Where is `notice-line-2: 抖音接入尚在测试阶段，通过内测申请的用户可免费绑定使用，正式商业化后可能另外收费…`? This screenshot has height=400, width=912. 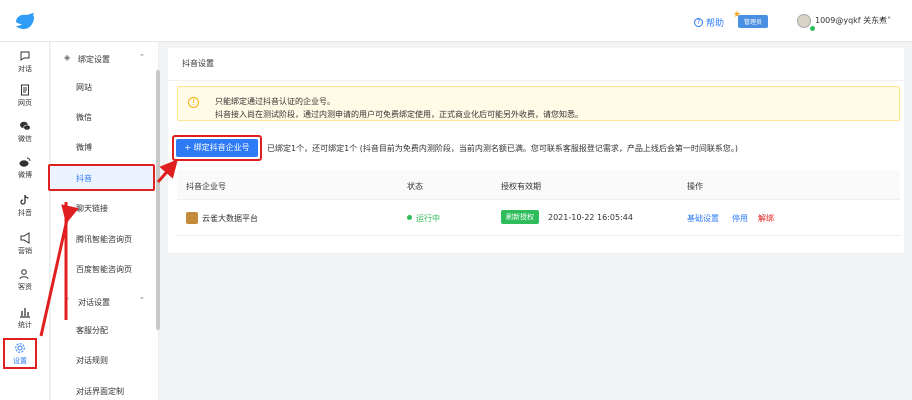 notice-line-2: 抖音接入尚在测试阶段，通过内测申请的用户可免费绑定使用，正式商业化后可能另外收费… is located at coordinates (399, 114).